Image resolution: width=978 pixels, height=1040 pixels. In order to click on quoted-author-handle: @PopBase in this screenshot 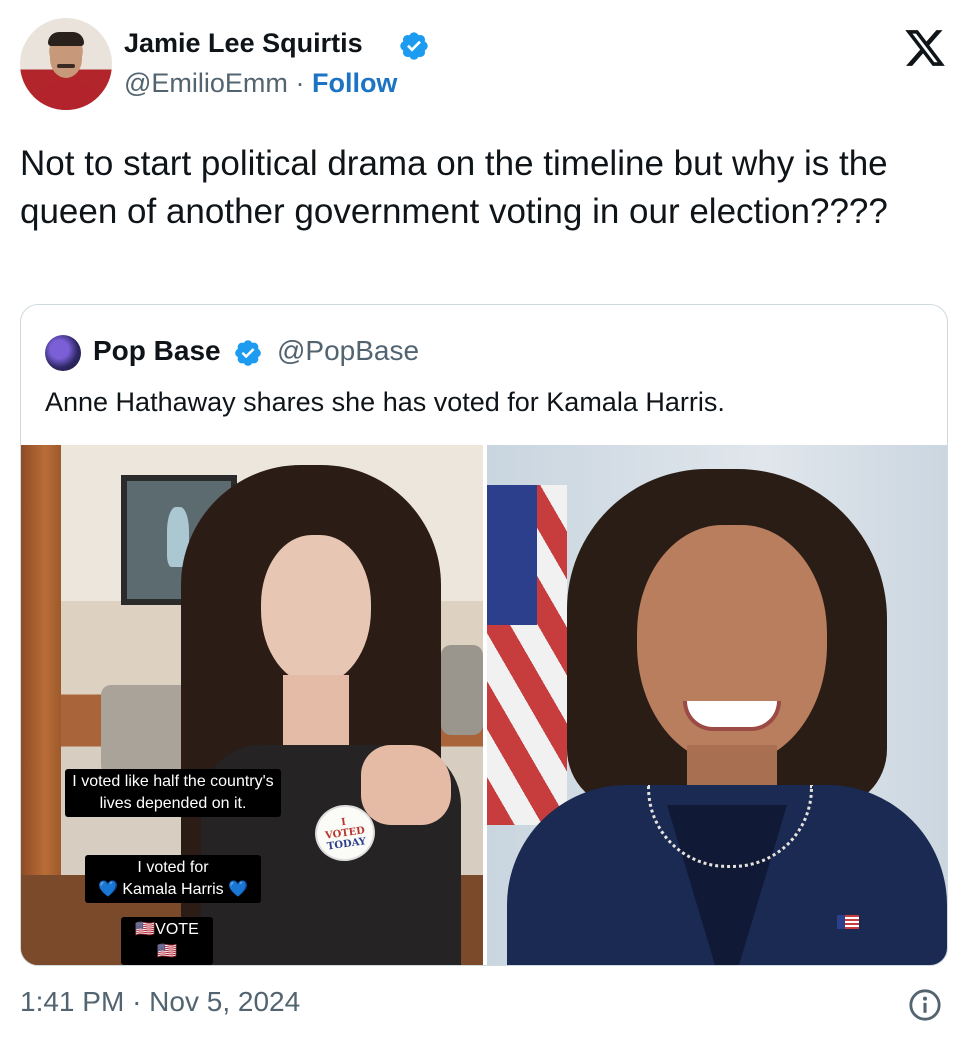, I will do `click(348, 351)`.